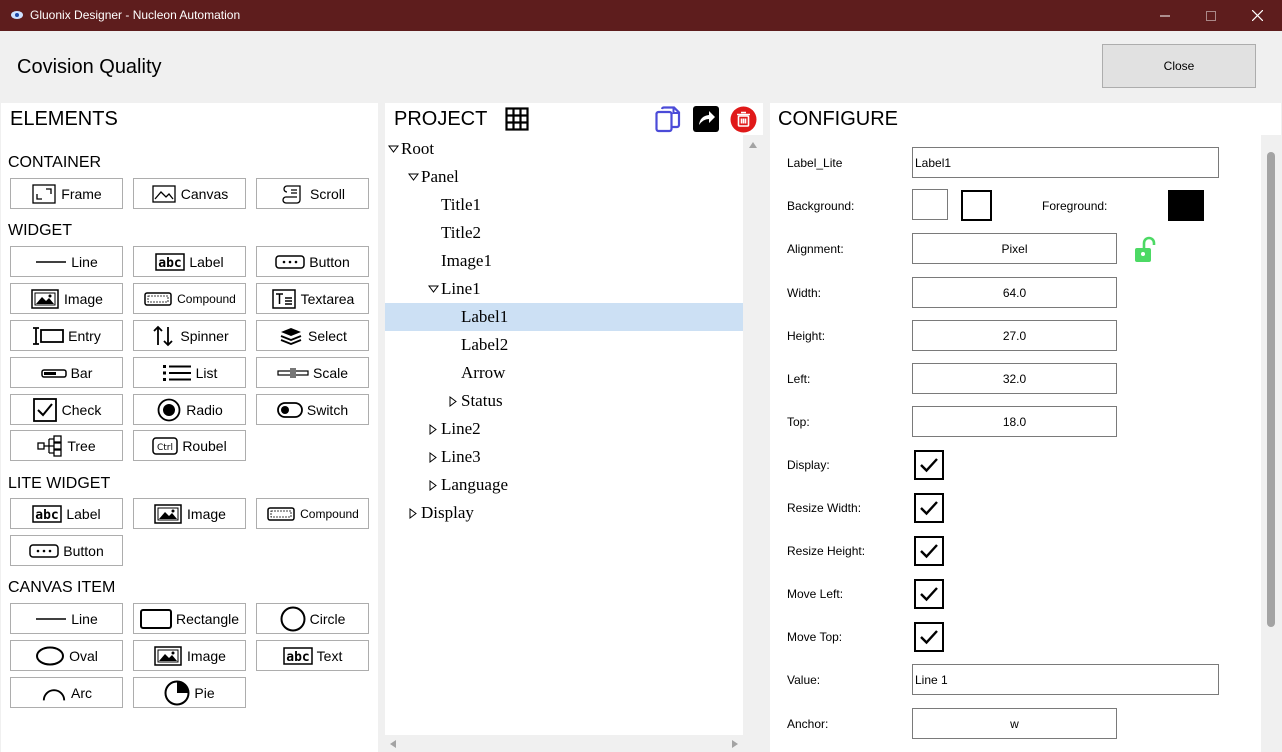 This screenshot has height=752, width=1282. I want to click on move-top-checkbox, so click(929, 637).